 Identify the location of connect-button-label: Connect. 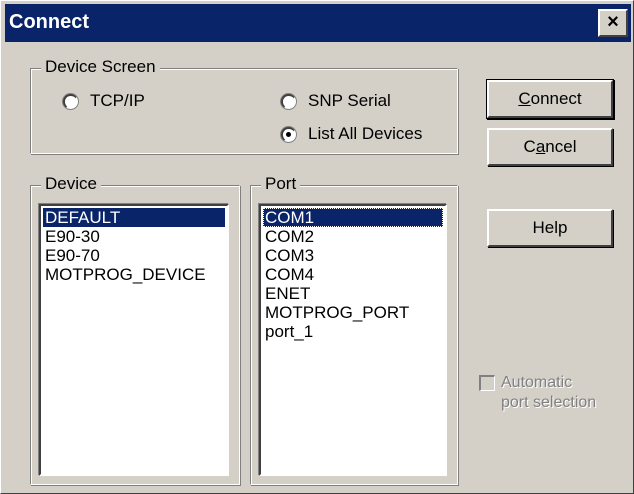
(549, 98).